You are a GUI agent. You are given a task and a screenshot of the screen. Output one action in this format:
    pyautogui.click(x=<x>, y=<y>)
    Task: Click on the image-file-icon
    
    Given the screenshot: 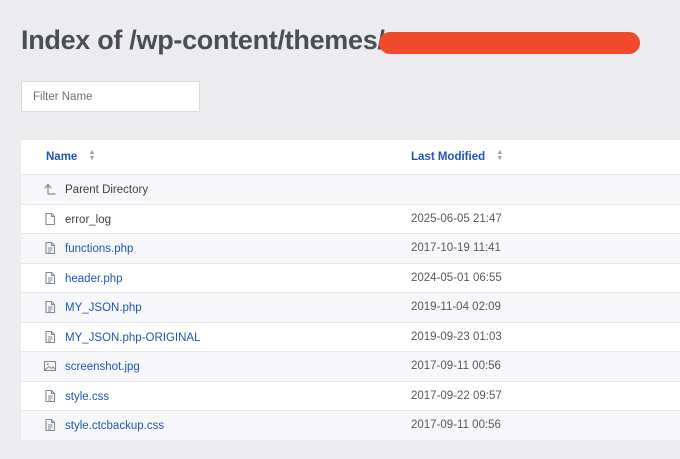 What is the action you would take?
    pyautogui.click(x=50, y=366)
    